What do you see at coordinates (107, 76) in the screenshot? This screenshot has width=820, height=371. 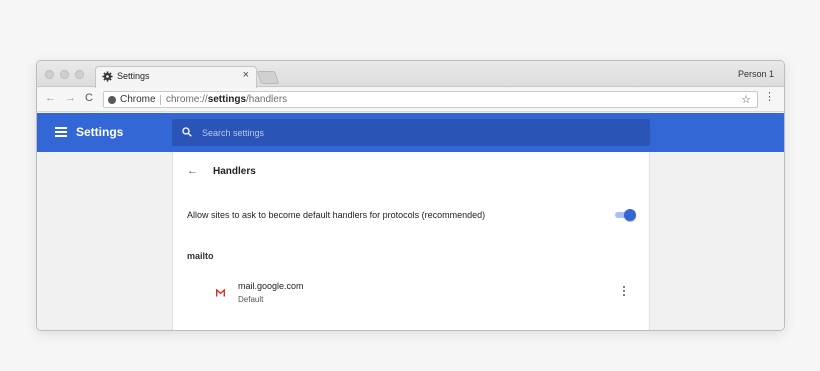 I see `gear-icon` at bounding box center [107, 76].